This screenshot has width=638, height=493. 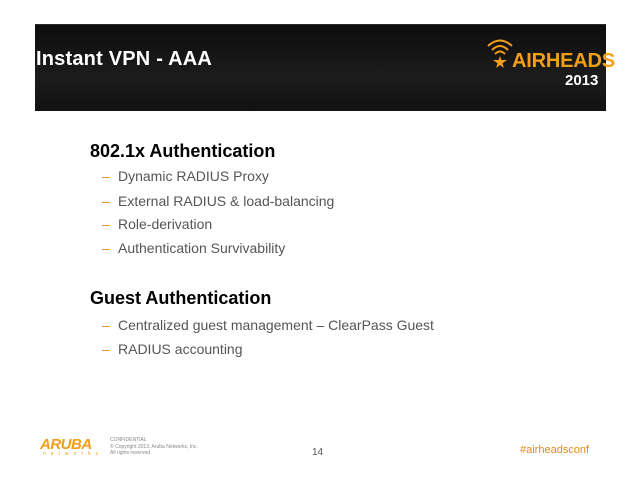 I want to click on list-item-text: Dynamic RADIUS Proxy, so click(x=193, y=176).